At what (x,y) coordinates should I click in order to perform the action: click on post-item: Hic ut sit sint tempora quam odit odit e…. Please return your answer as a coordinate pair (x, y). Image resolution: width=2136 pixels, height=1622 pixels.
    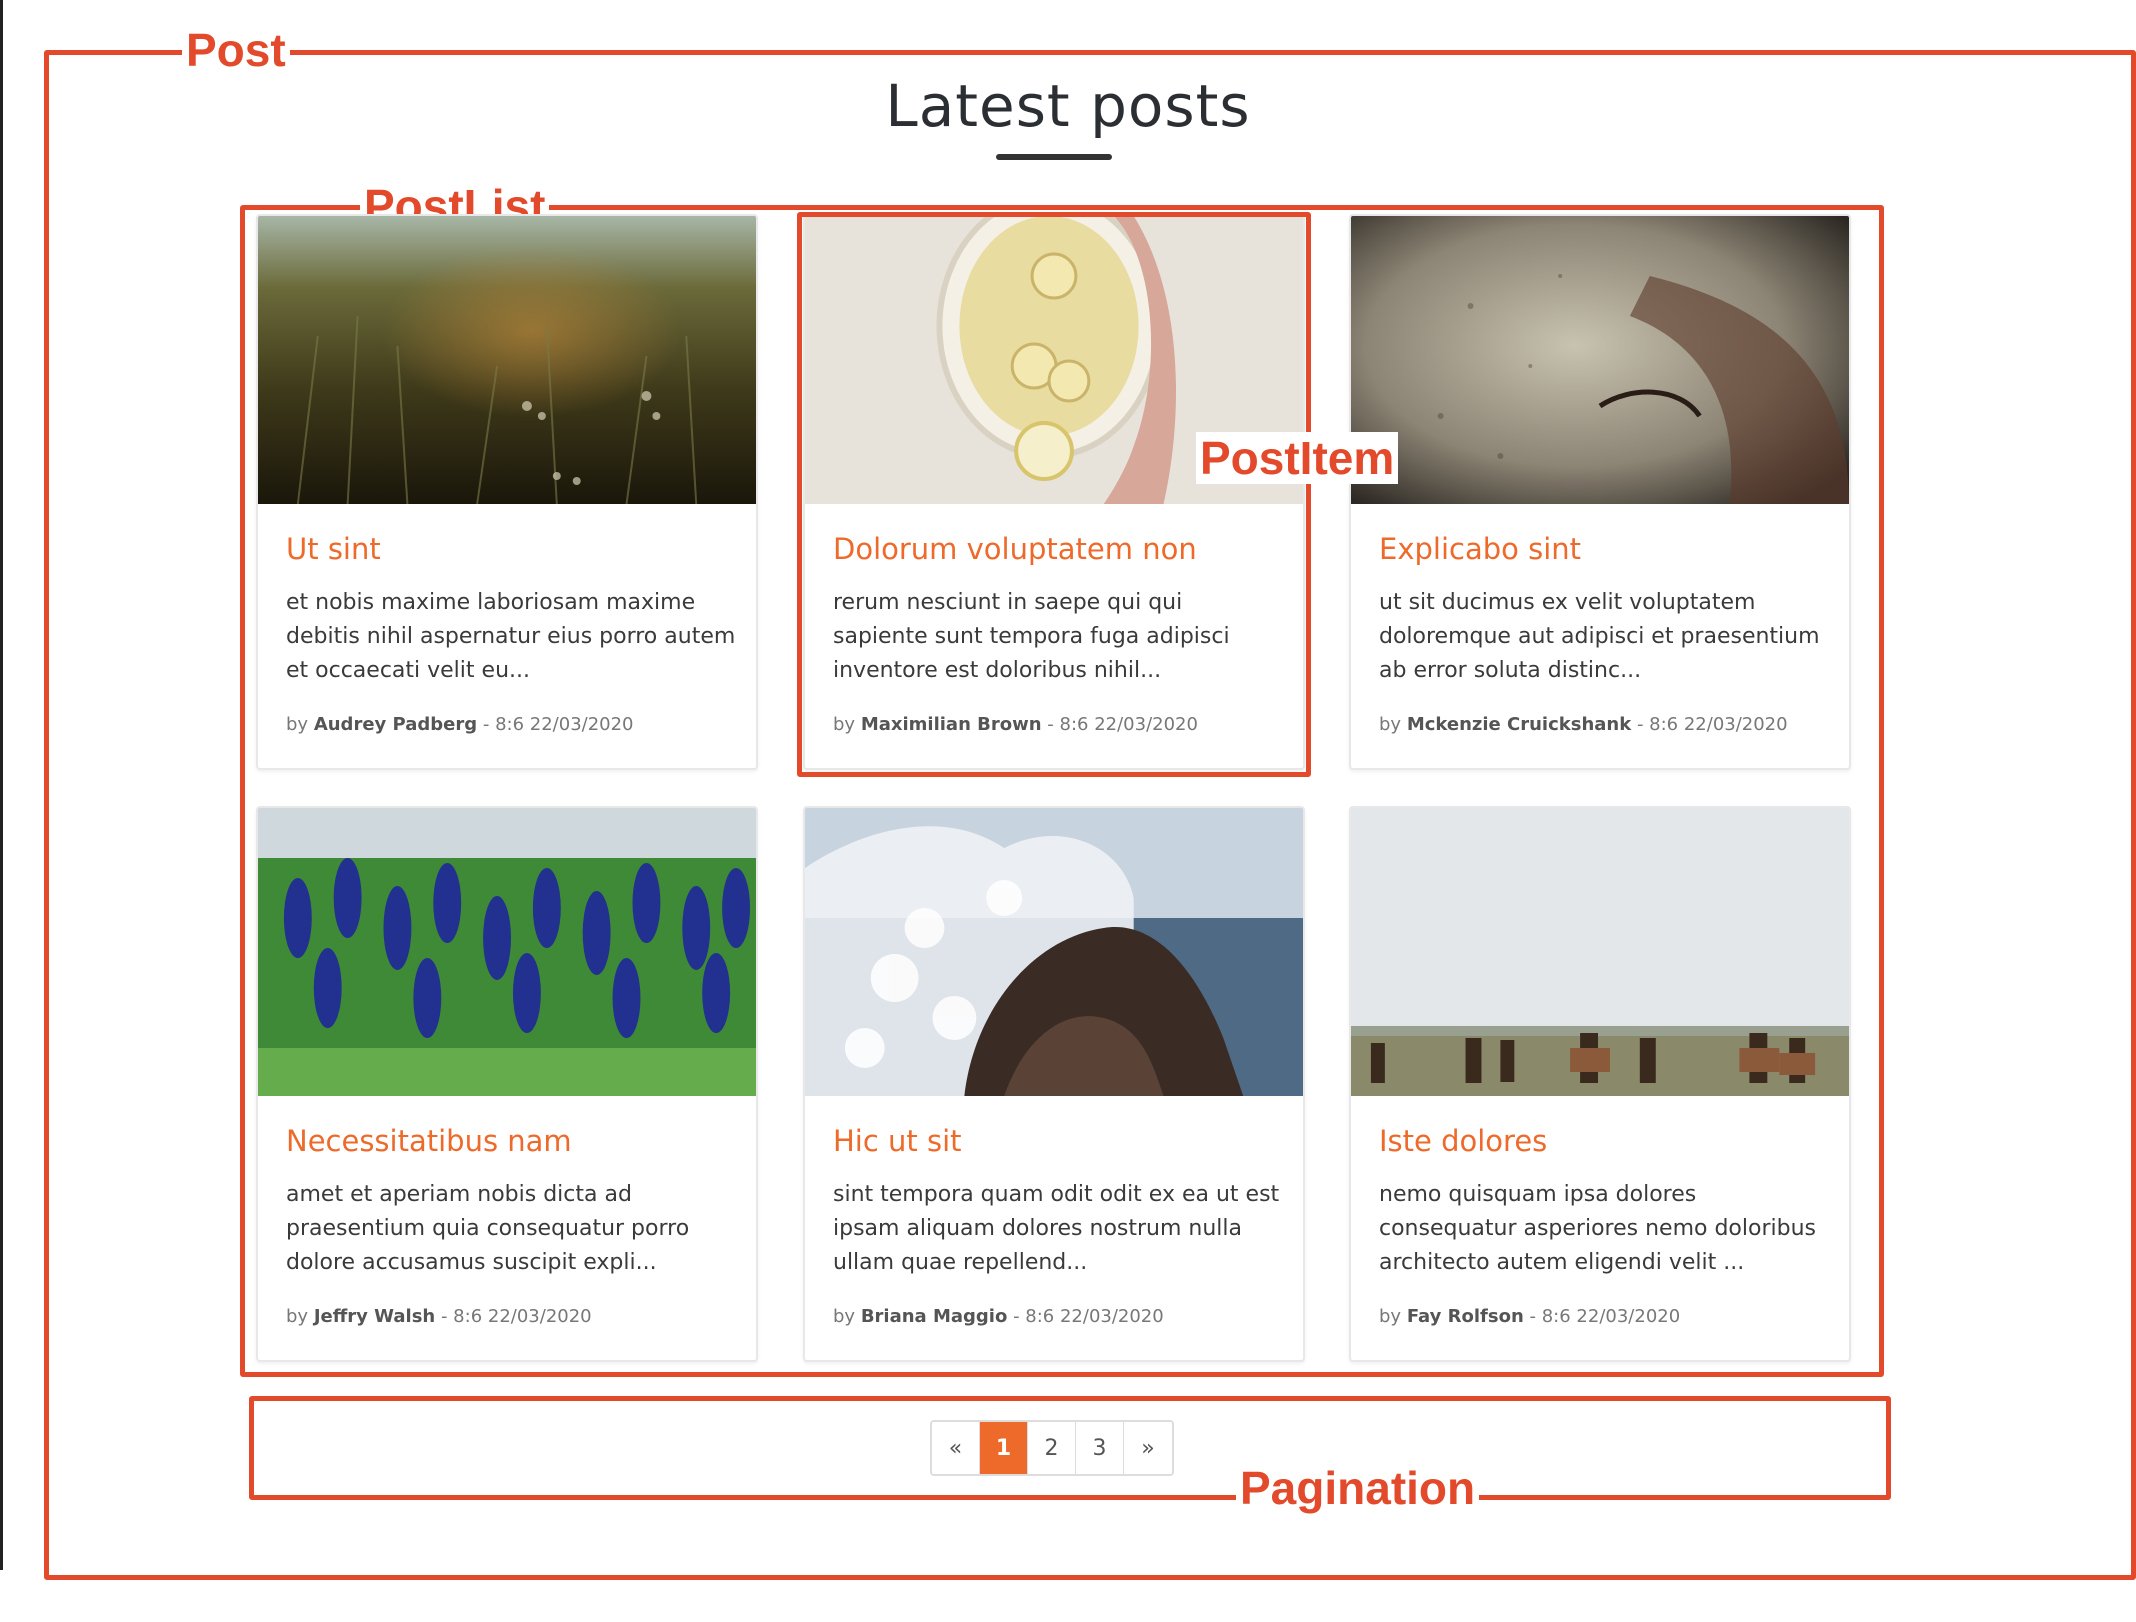
    Looking at the image, I should click on (1054, 1084).